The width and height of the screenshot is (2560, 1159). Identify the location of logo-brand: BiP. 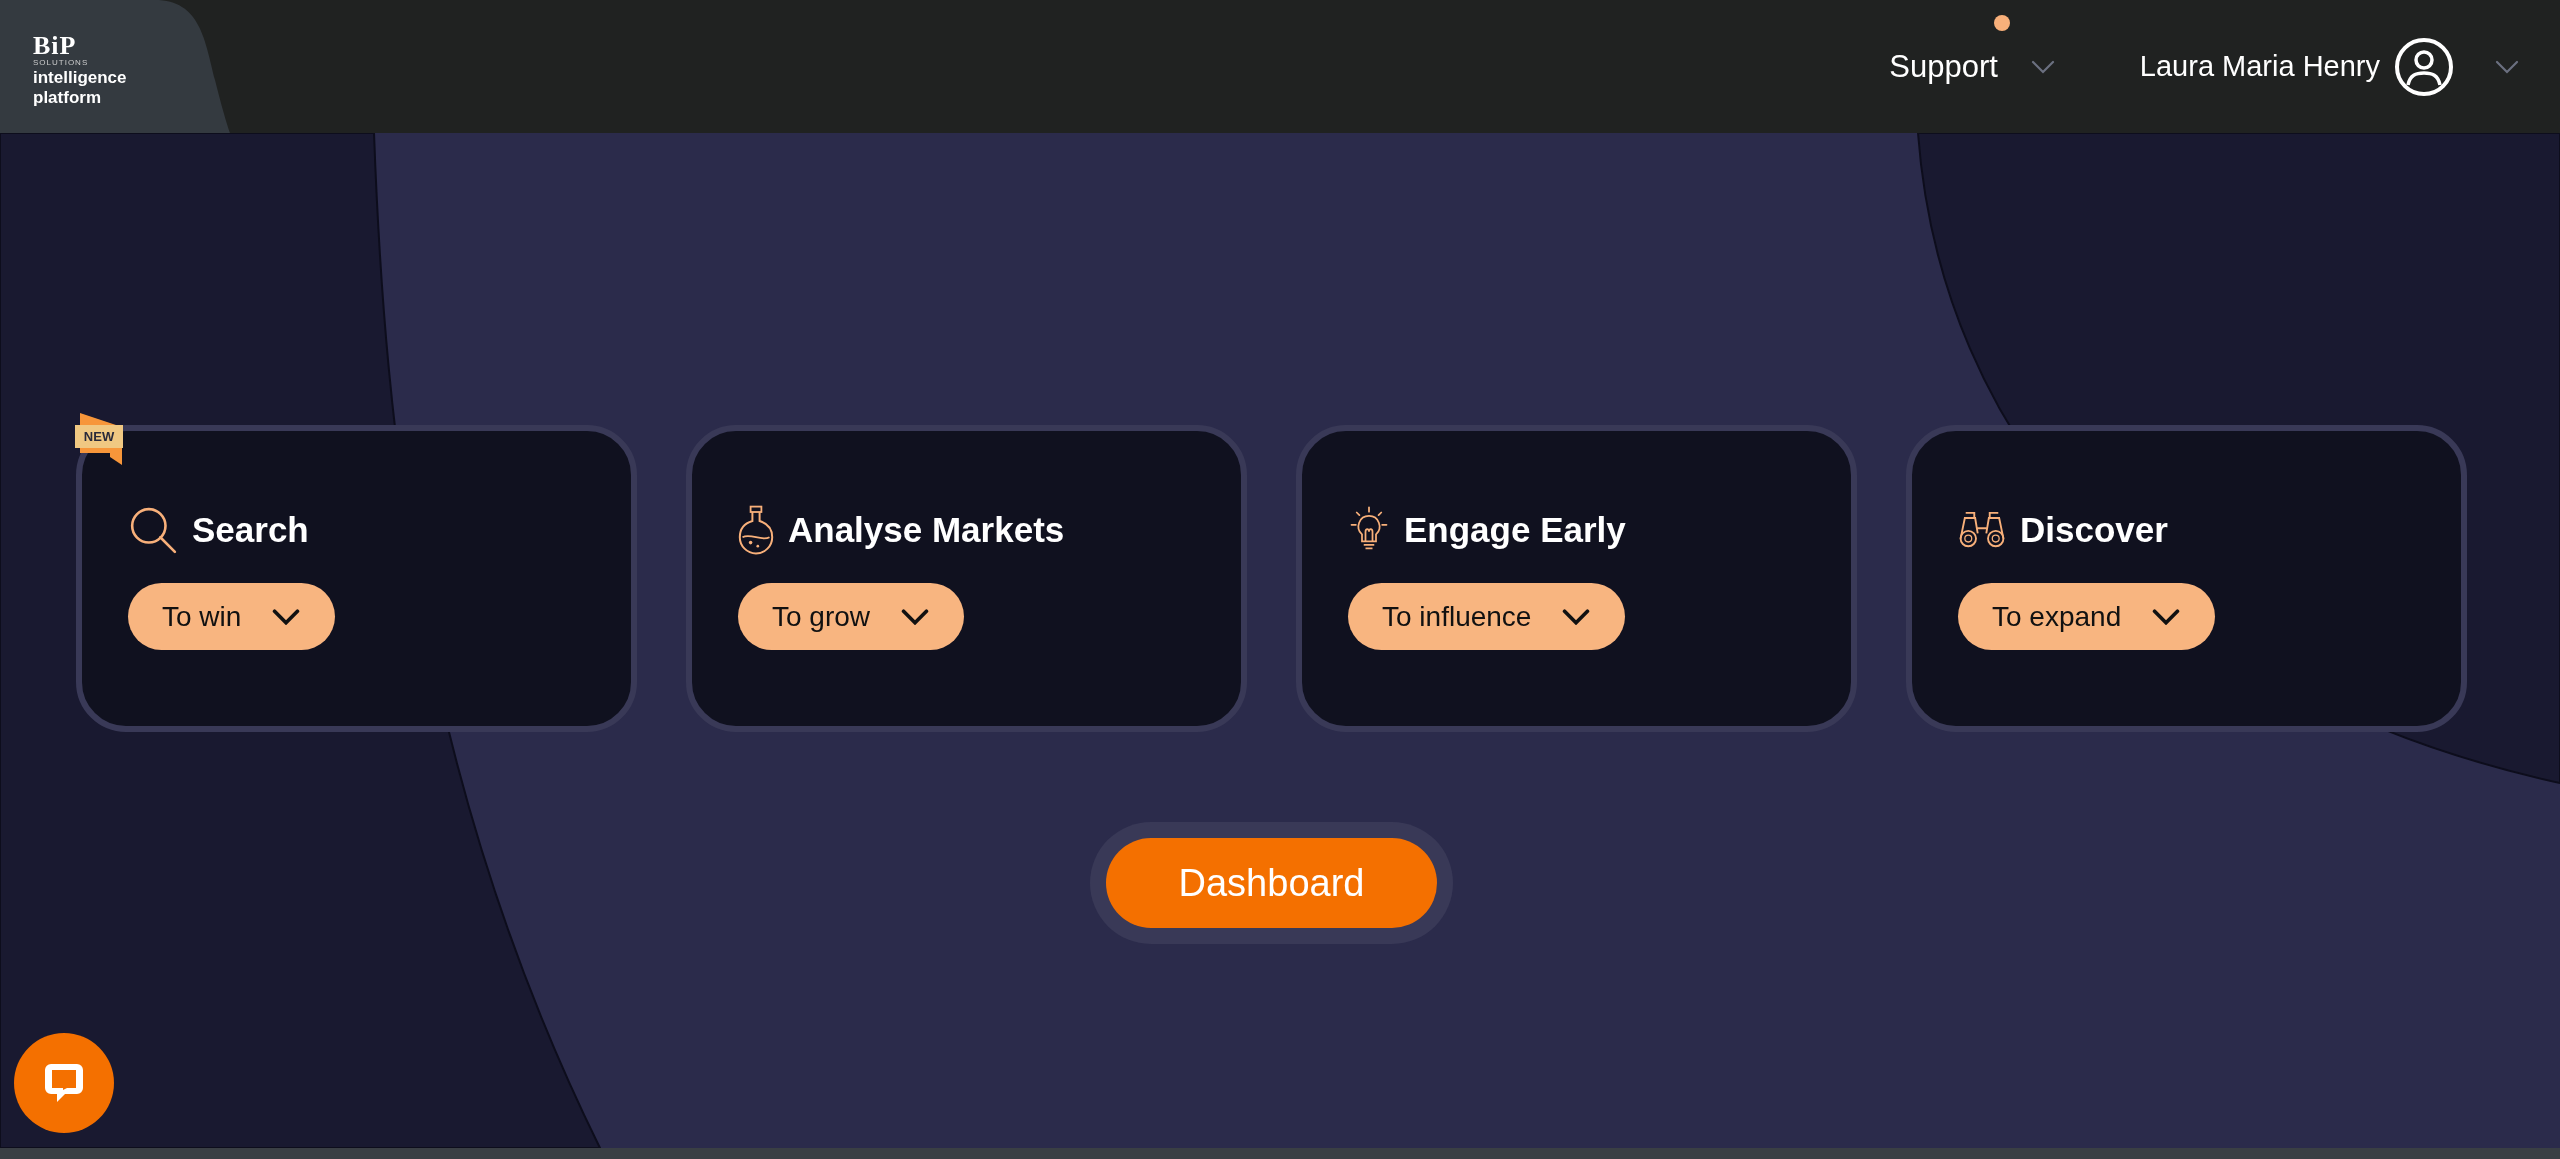
(55, 46).